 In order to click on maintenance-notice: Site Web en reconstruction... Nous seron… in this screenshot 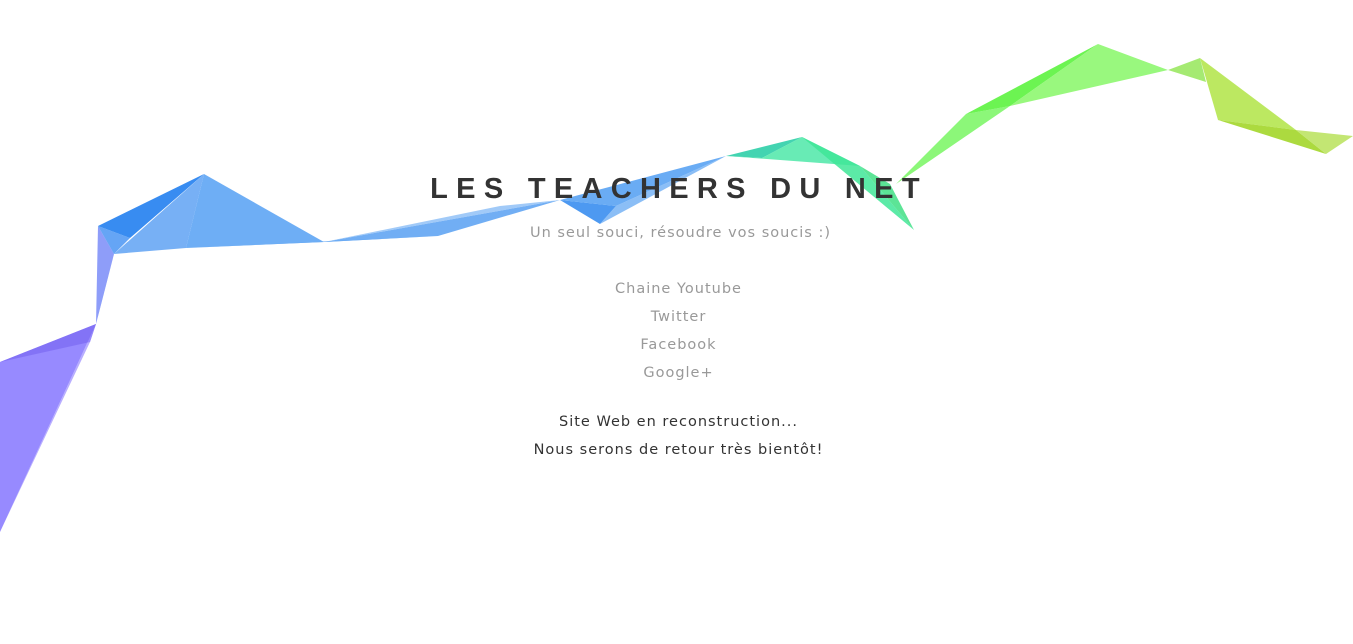, I will do `click(676, 439)`.